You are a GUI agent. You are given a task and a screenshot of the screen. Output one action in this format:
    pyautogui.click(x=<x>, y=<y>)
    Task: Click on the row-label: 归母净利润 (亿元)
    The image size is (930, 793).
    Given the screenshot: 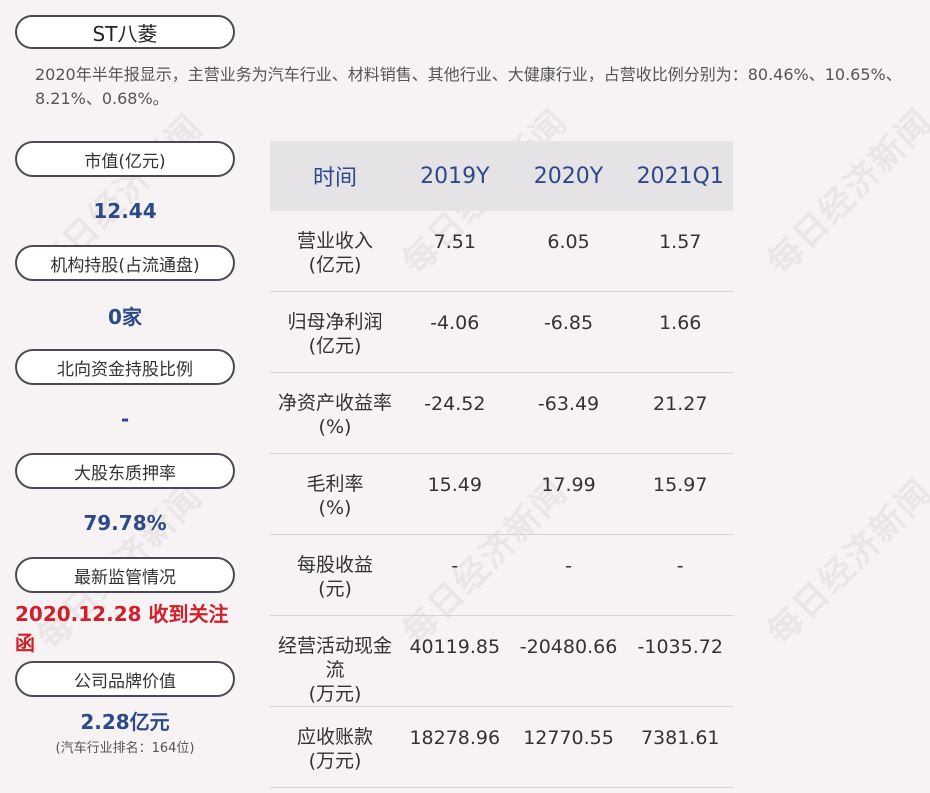 What is the action you would take?
    pyautogui.click(x=335, y=332)
    